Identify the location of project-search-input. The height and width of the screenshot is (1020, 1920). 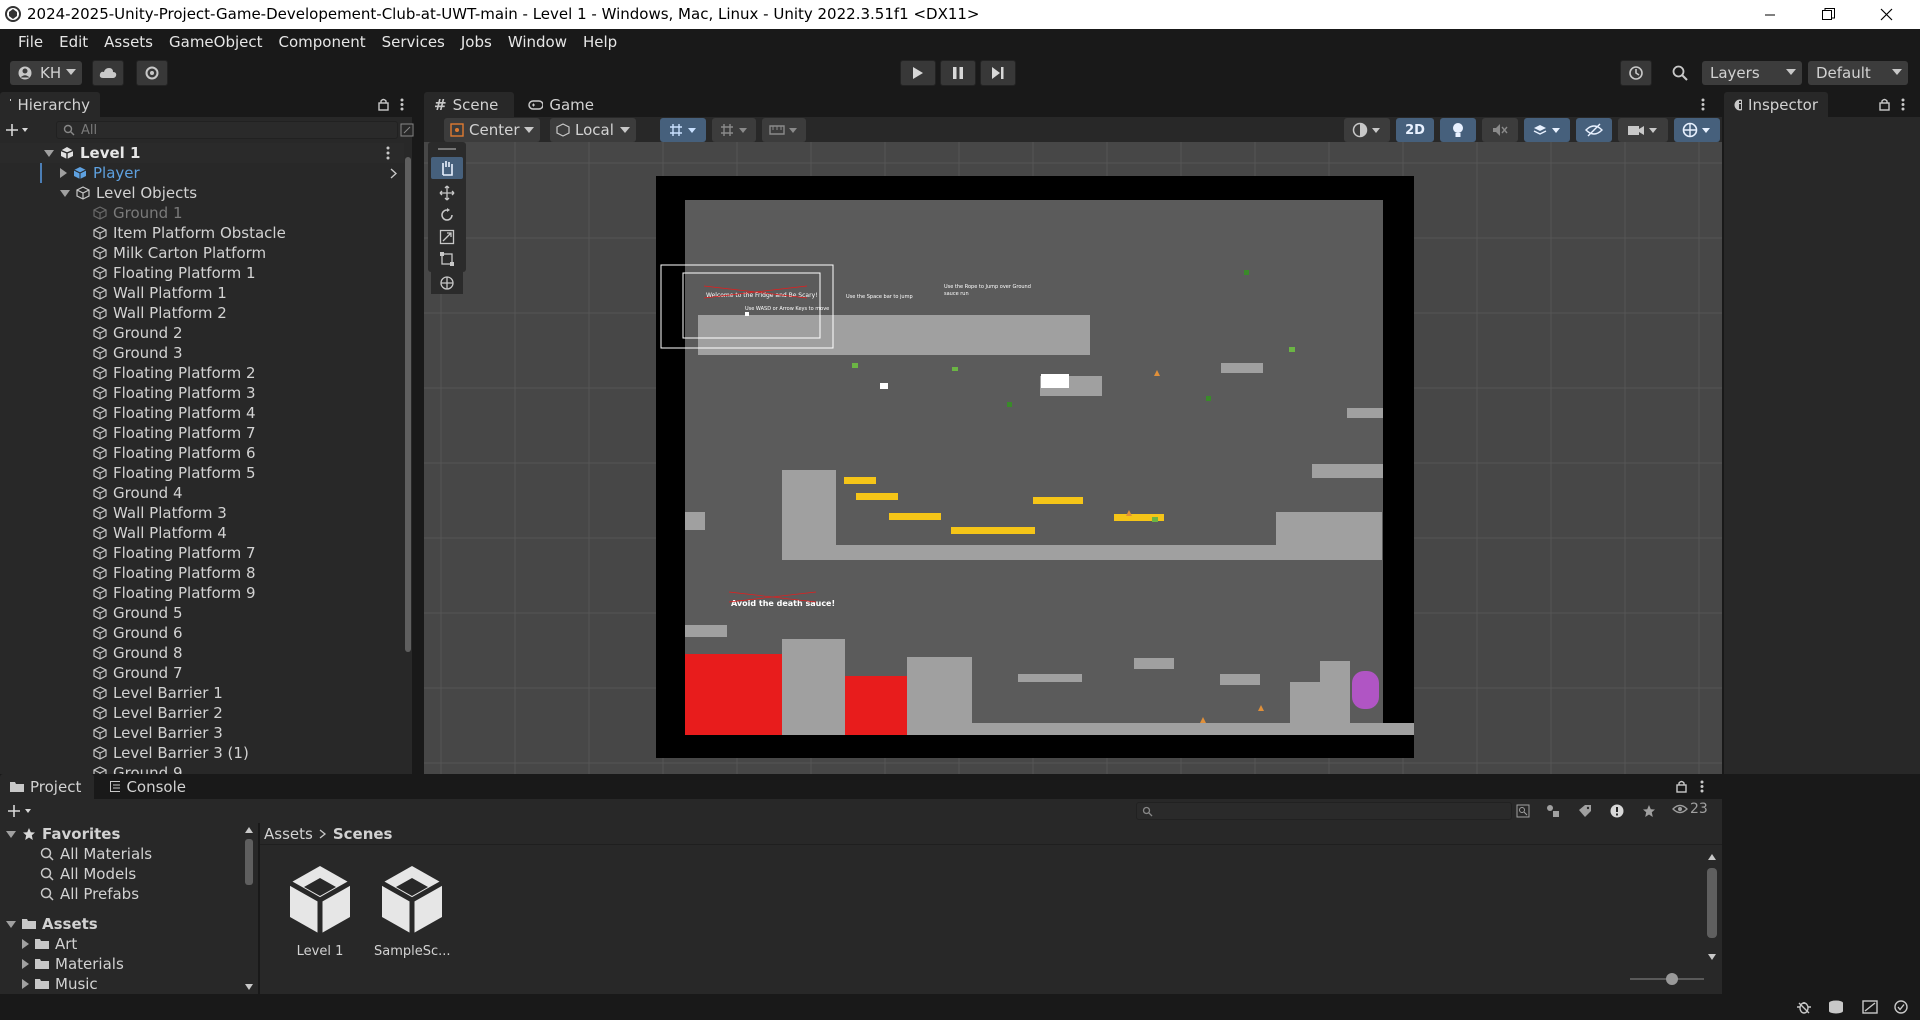
(1324, 811).